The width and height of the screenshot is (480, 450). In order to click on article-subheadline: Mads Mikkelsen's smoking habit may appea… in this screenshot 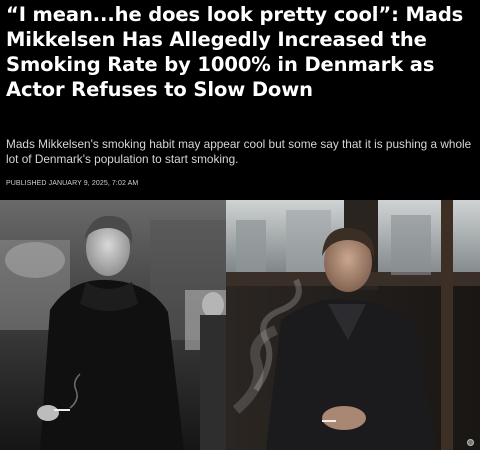, I will do `click(239, 151)`.